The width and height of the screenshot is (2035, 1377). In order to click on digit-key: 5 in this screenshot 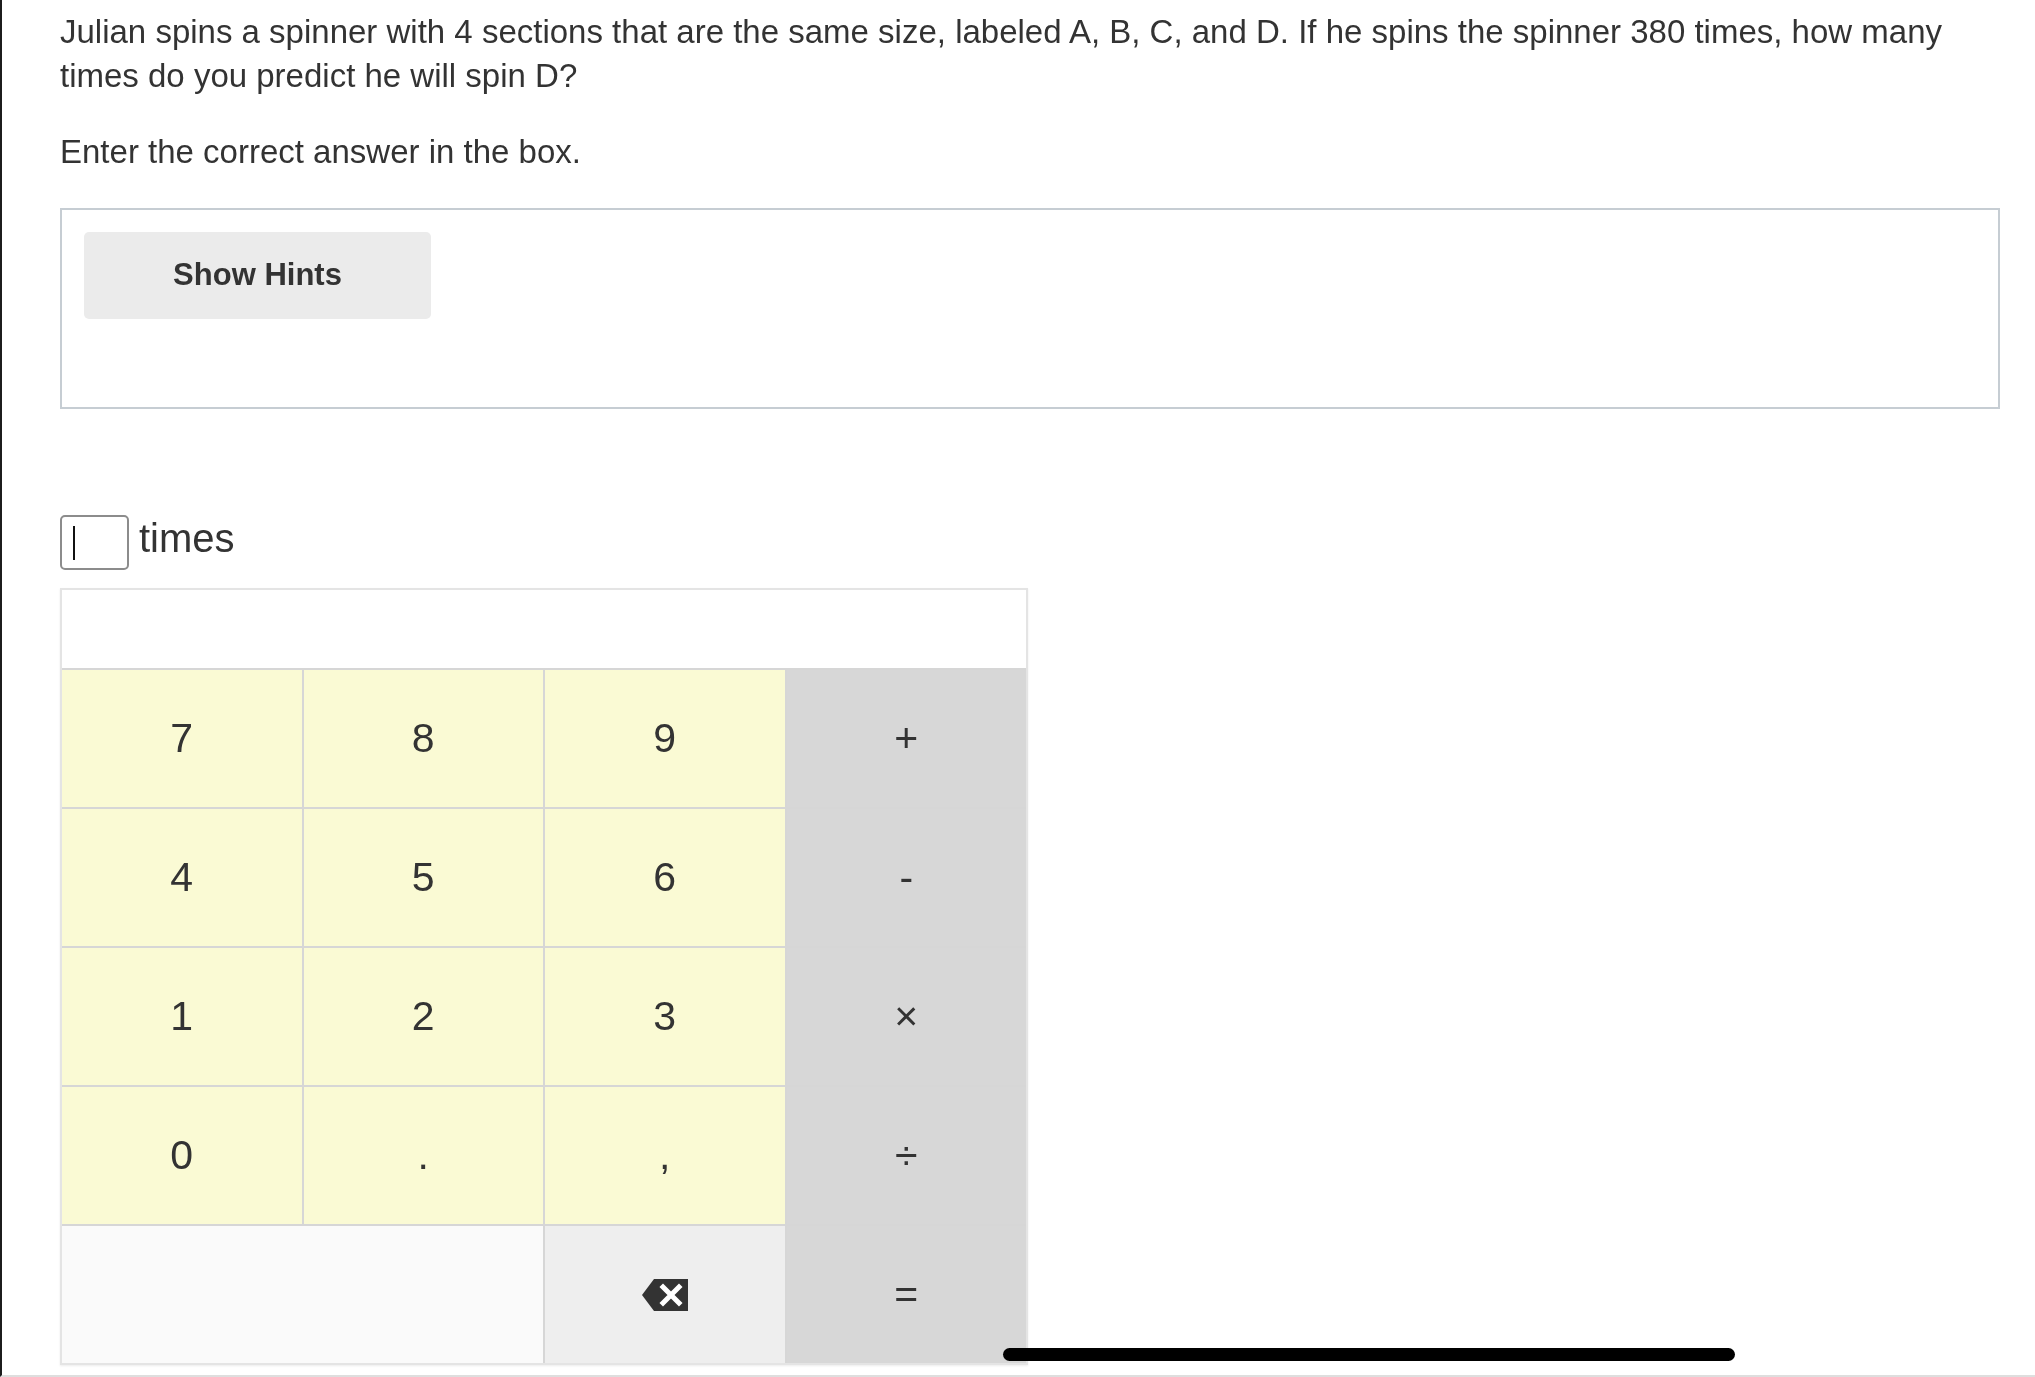, I will do `click(423, 877)`.